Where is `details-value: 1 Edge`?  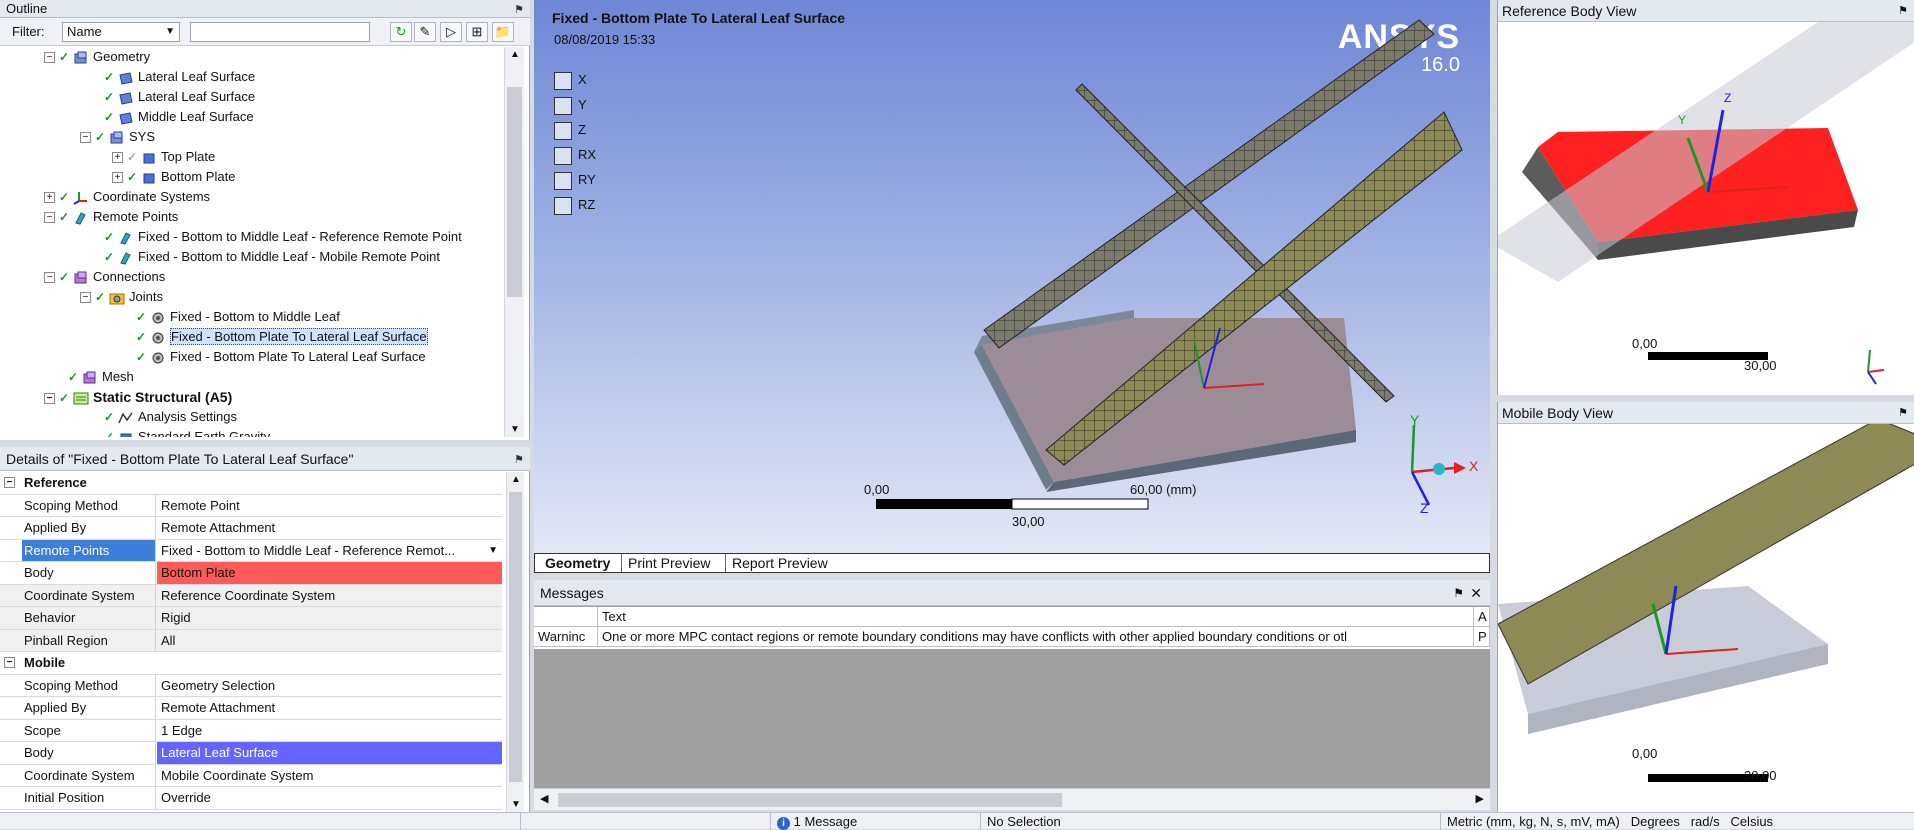
details-value: 1 Edge is located at coordinates (329, 731).